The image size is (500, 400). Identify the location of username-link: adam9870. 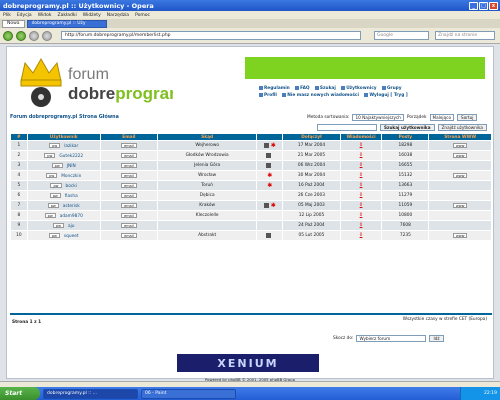
(71, 216).